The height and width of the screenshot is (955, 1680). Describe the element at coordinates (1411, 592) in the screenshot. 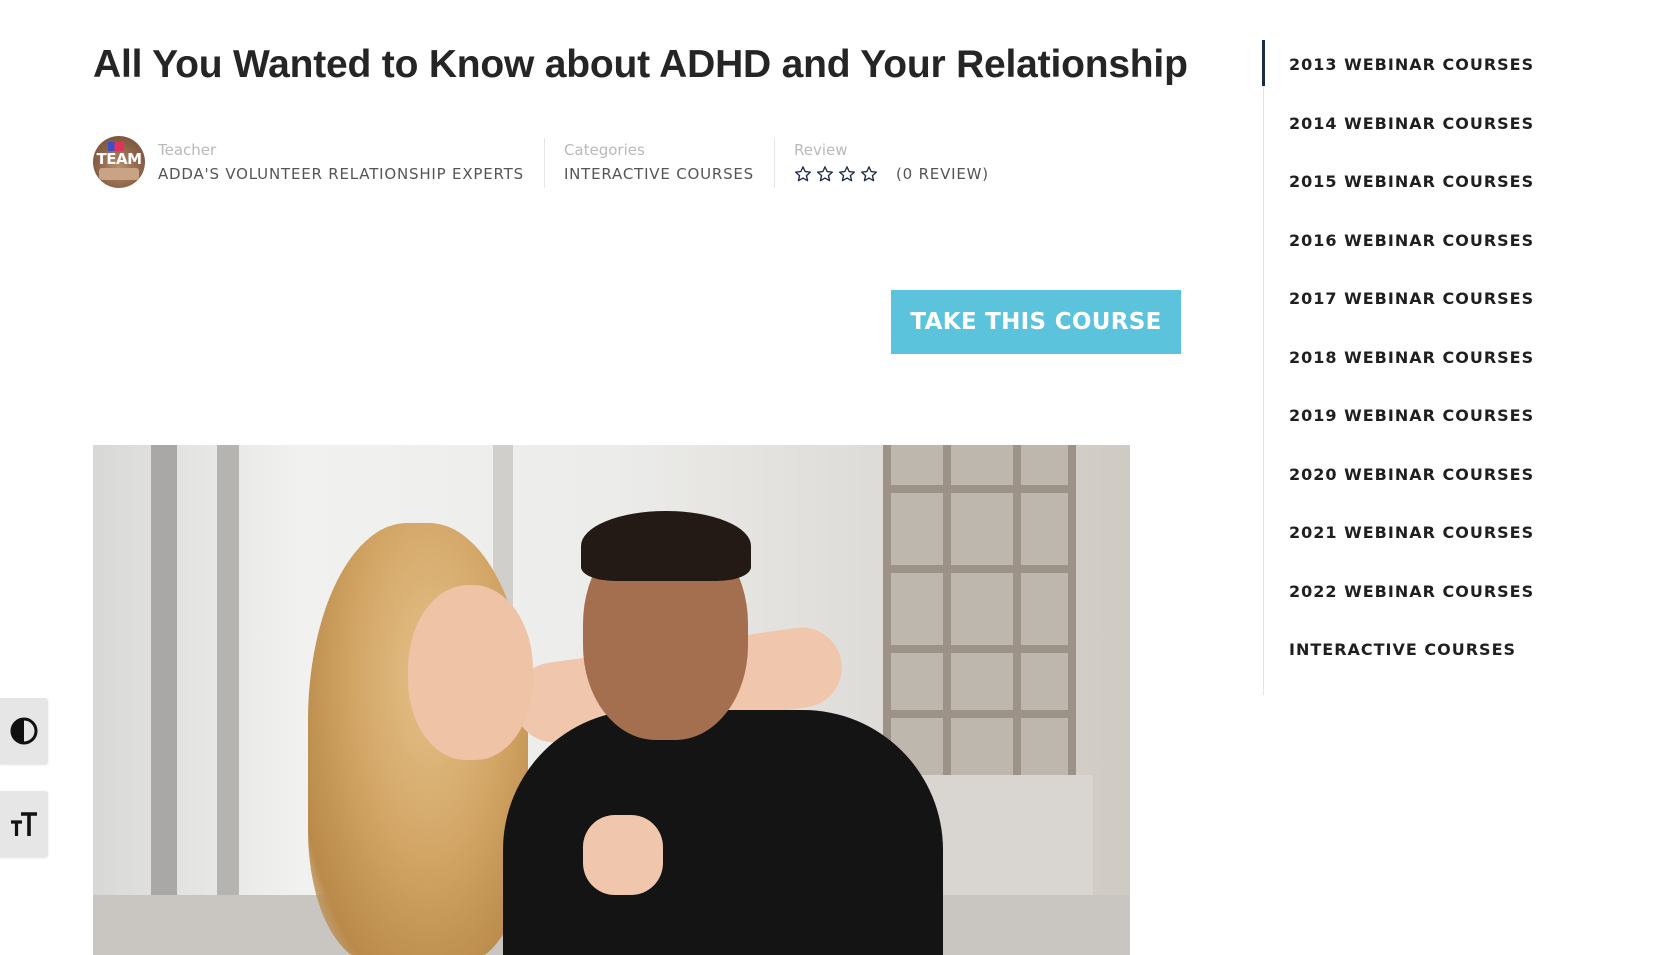

I see `sidebar-link-2022-webinar-courses: 2022 WEBINAR COURSES` at that location.